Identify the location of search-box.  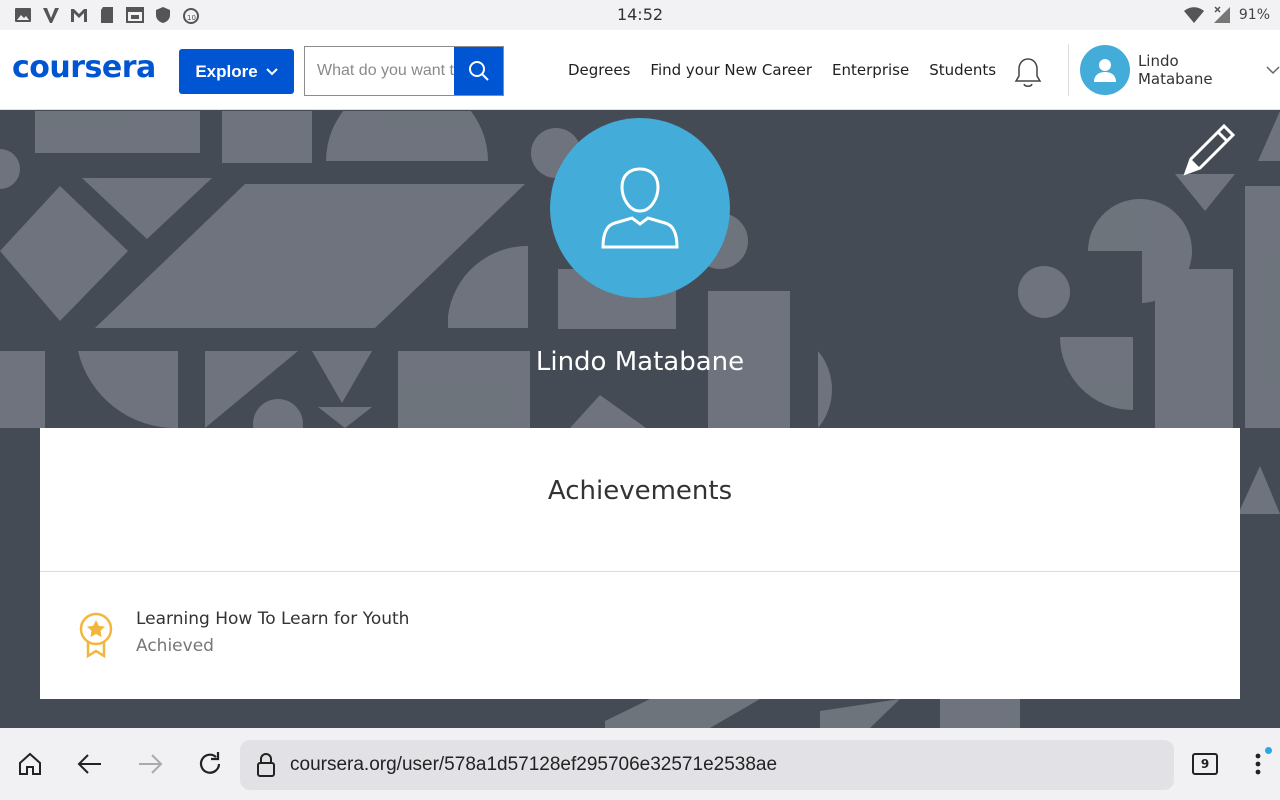
(404, 71).